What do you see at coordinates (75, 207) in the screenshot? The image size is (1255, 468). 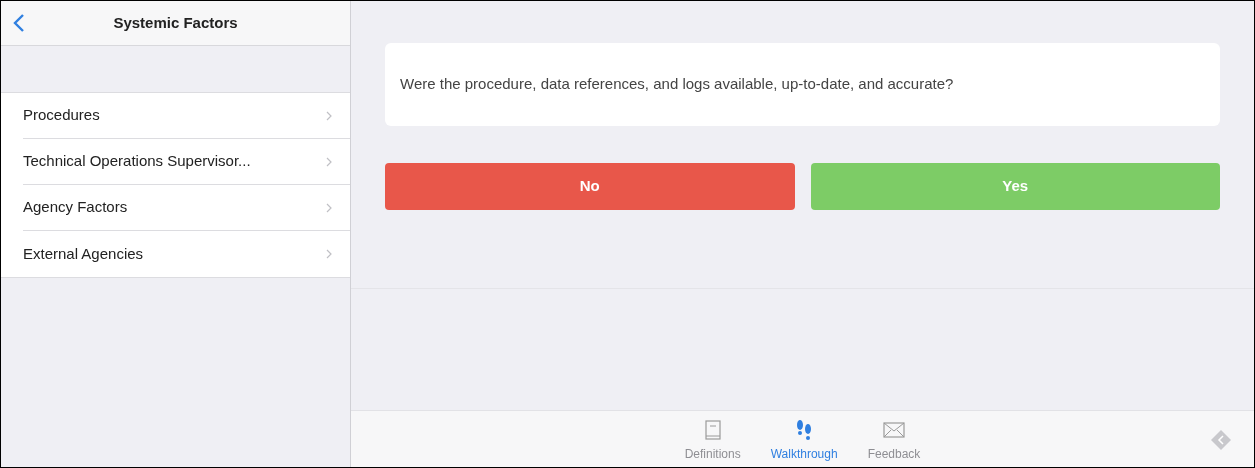 I see `menu-item-label: Agency Factors` at bounding box center [75, 207].